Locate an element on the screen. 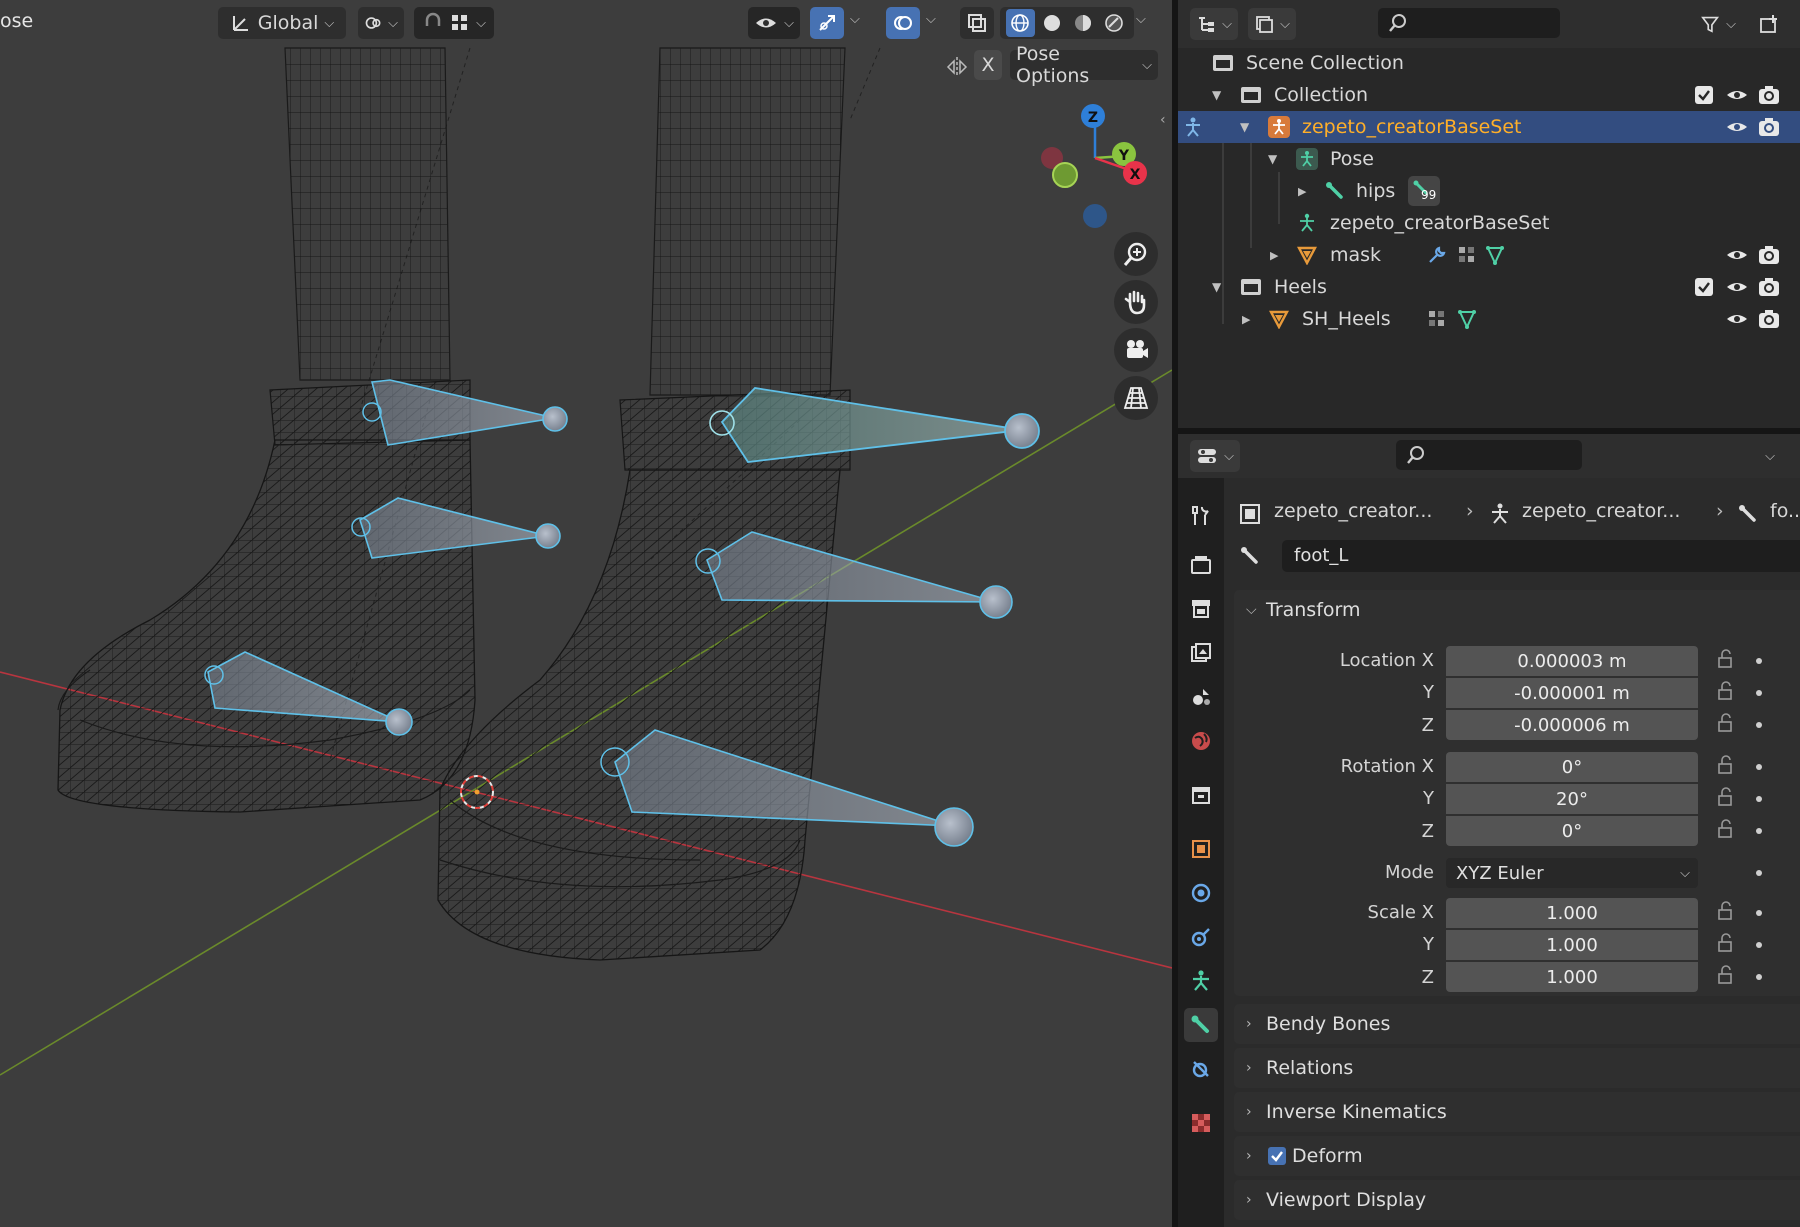  deform-checkbox is located at coordinates (1277, 1156).